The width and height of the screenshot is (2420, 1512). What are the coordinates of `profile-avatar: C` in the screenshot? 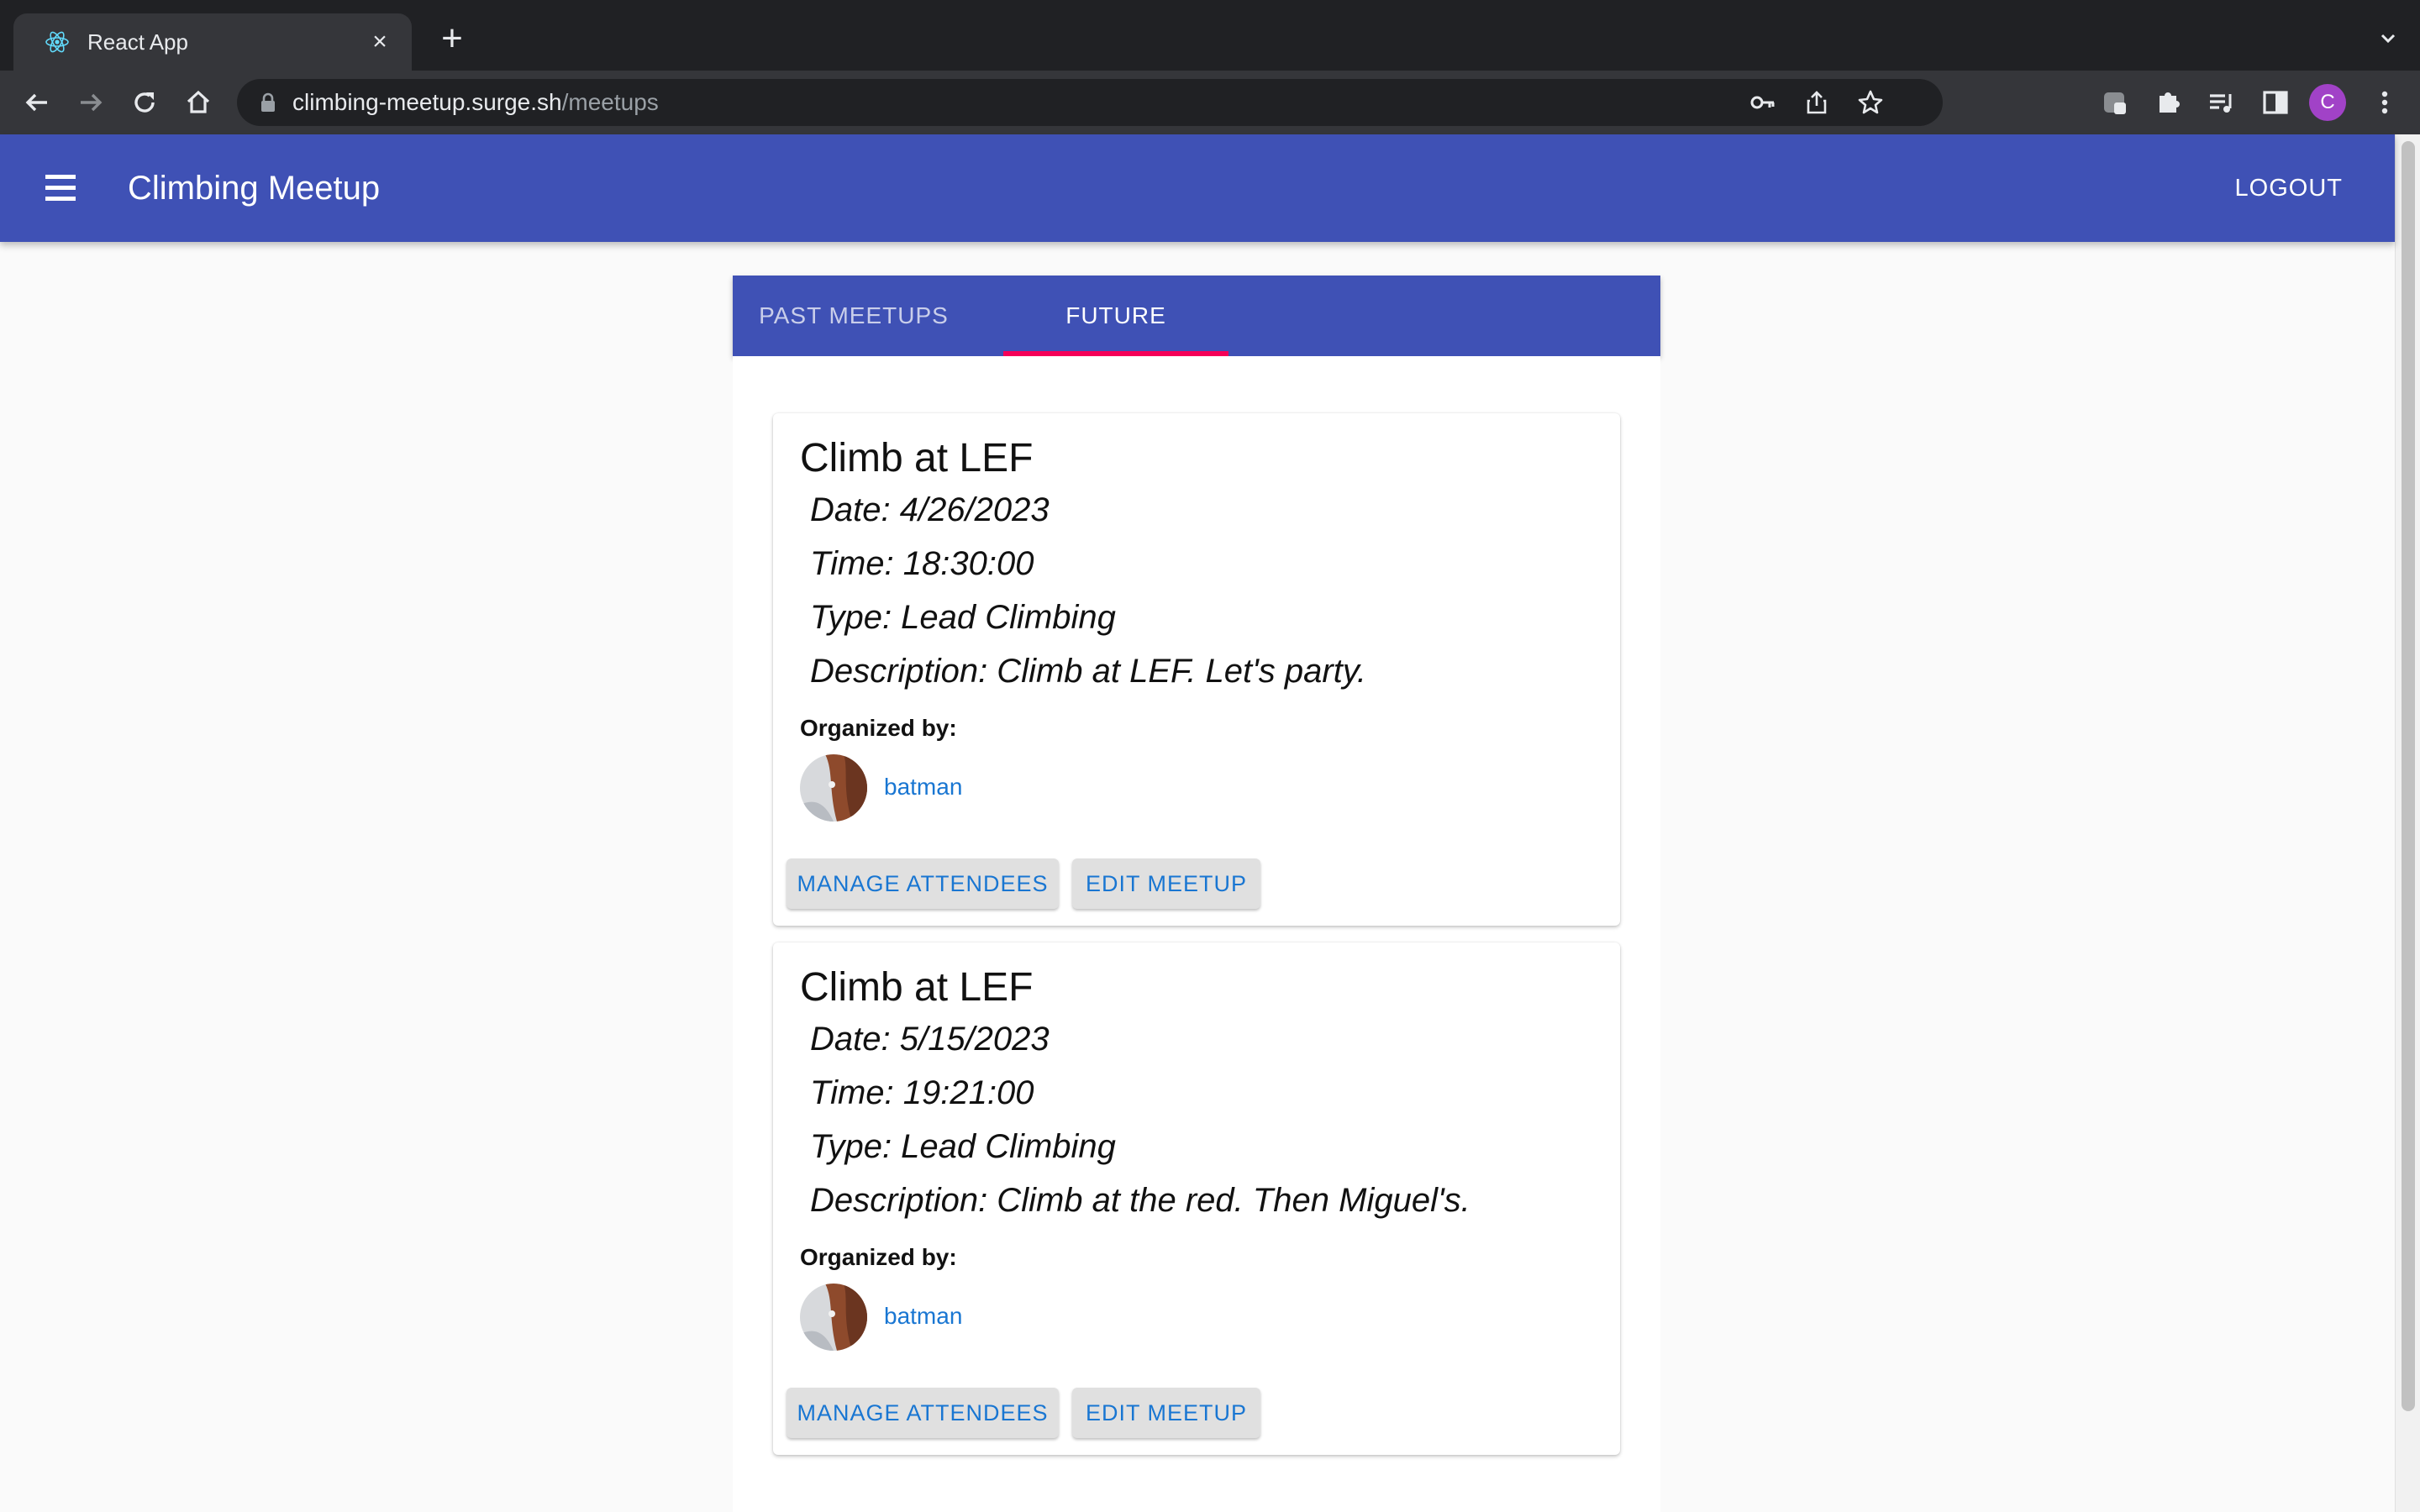 It's located at (2328, 102).